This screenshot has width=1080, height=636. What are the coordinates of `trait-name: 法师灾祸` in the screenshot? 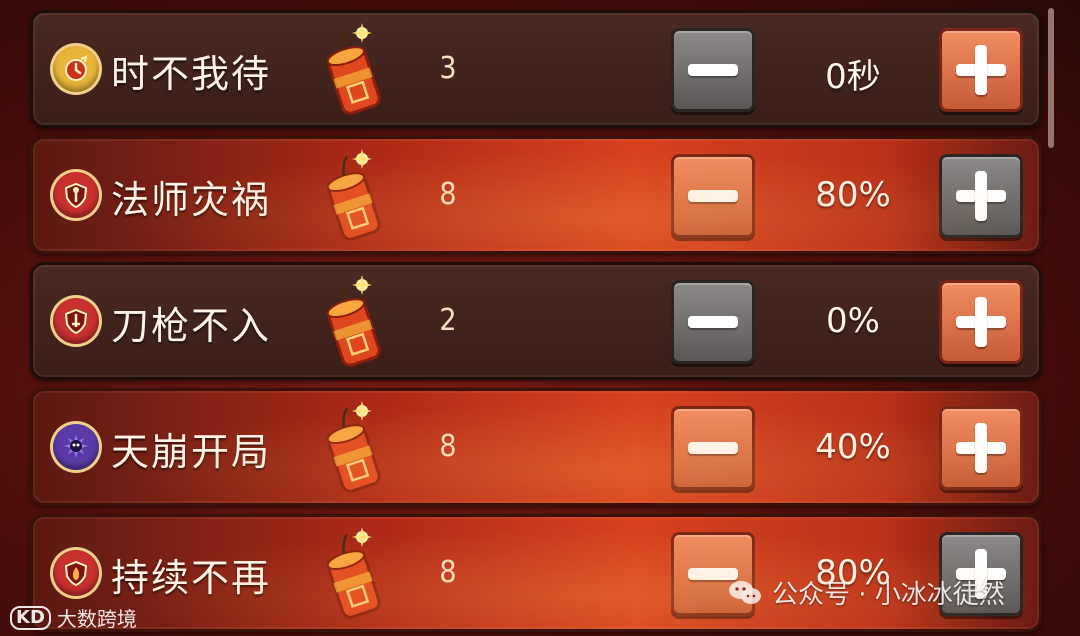 It's located at (191, 200).